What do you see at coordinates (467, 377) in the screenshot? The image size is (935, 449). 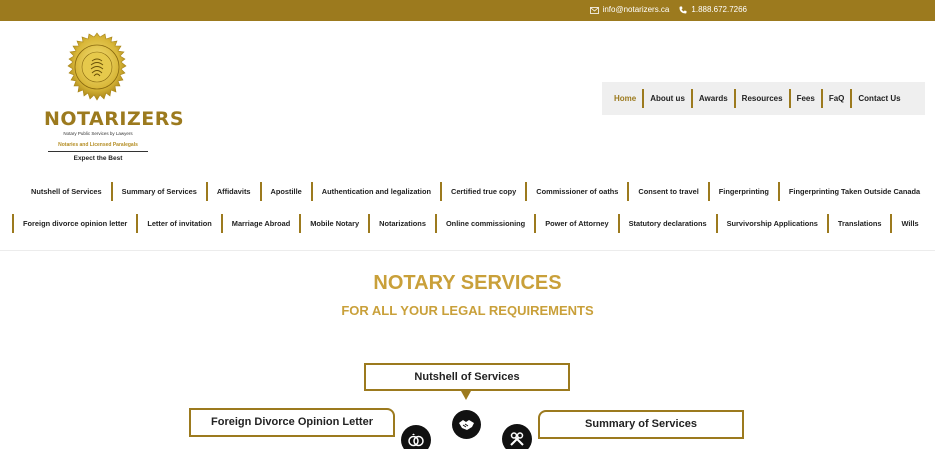 I see `nutshell-services-box: Nutshell of Services` at bounding box center [467, 377].